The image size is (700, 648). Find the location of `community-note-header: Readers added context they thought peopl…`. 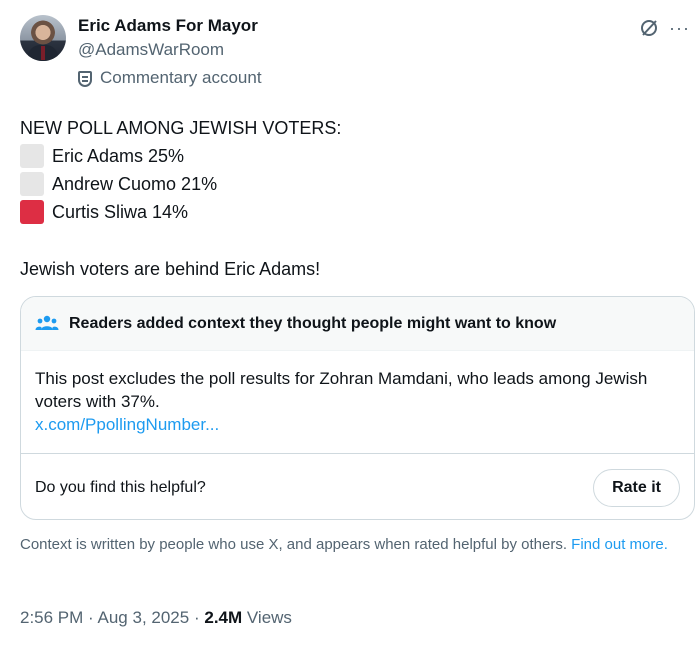

community-note-header: Readers added context they thought peopl… is located at coordinates (357, 324).